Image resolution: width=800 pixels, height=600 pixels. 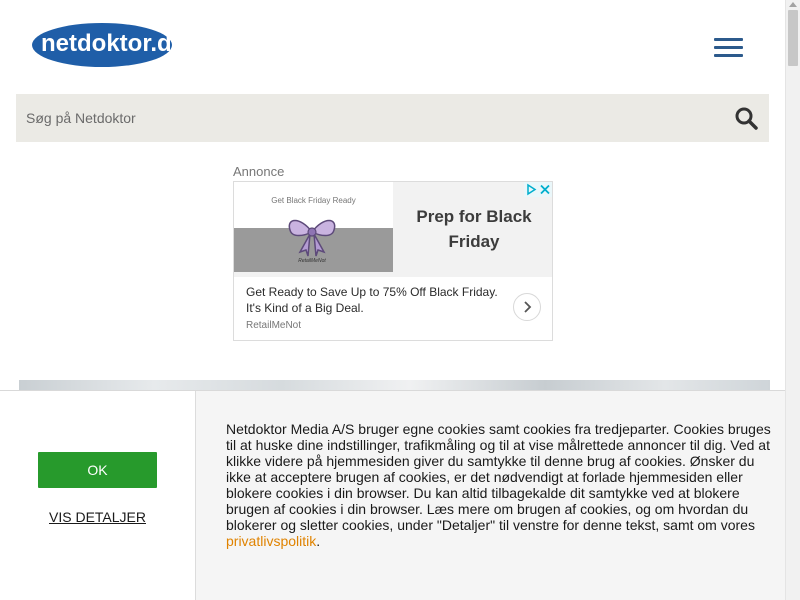 I want to click on ad-image: Get Black Friday Ready RetailMeNot, so click(x=313, y=227).